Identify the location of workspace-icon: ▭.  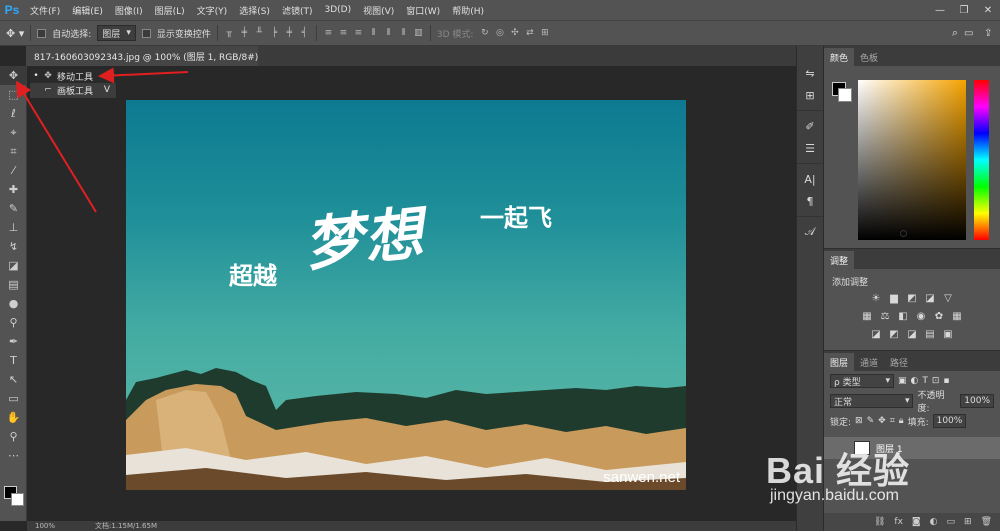
(971, 33).